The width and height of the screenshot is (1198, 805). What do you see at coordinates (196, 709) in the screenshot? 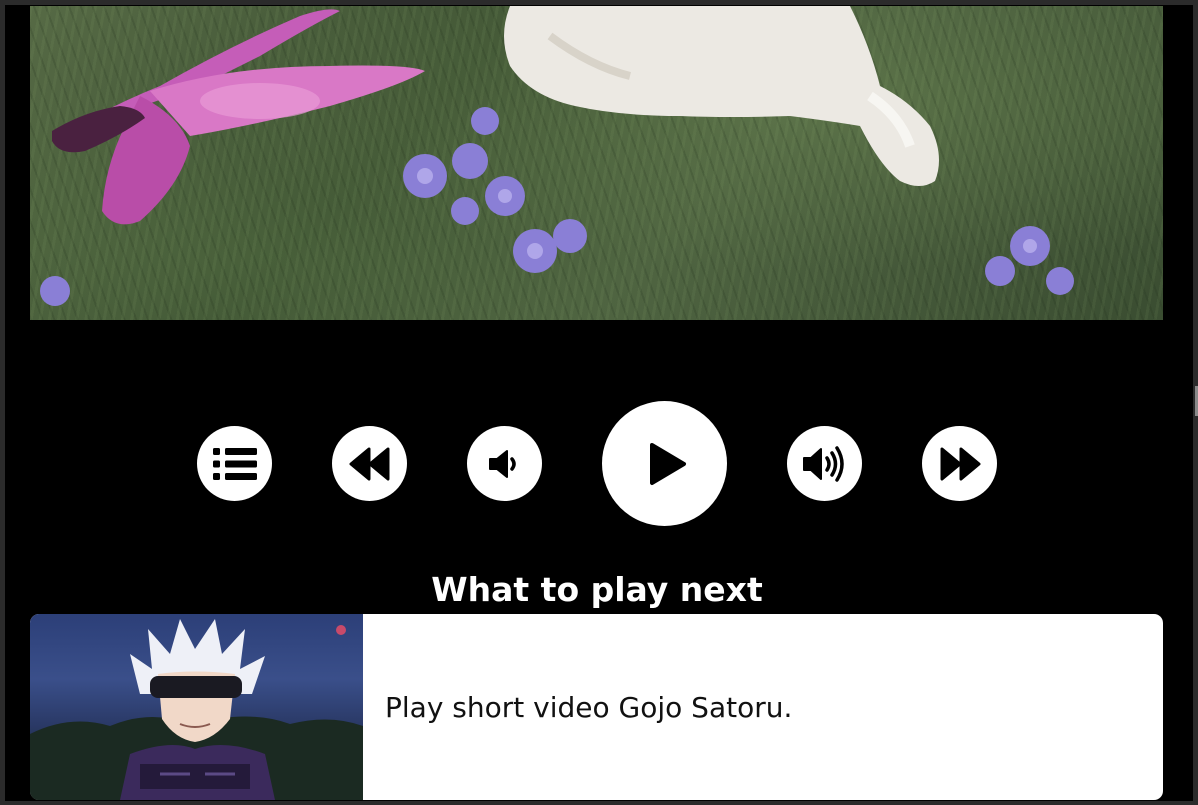
I see `thumbnail-art` at bounding box center [196, 709].